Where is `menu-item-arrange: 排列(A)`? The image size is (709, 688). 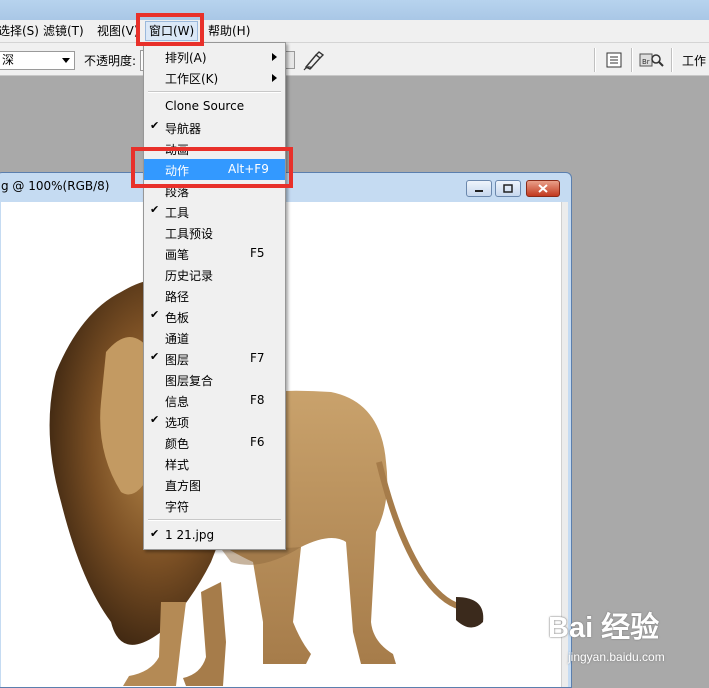 menu-item-arrange: 排列(A) is located at coordinates (214, 56).